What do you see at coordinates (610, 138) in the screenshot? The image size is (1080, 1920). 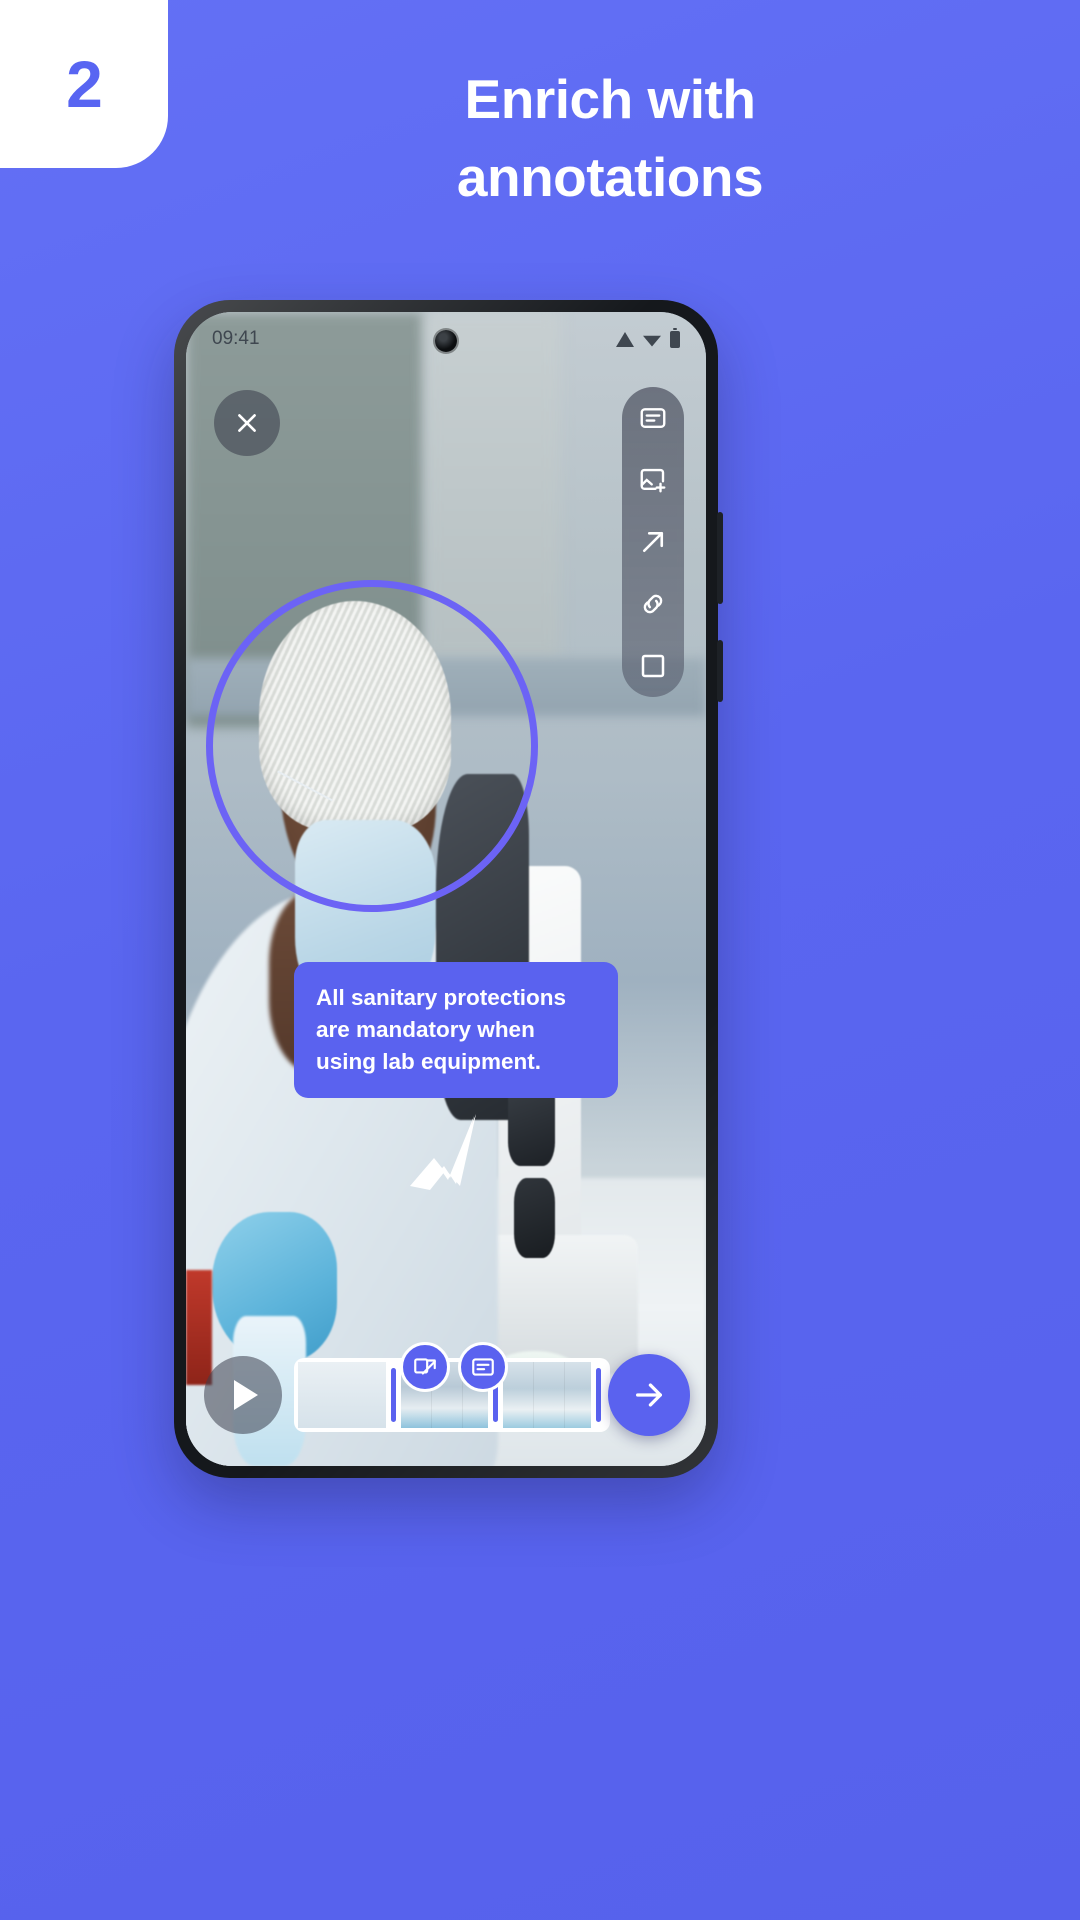 I see `page-title: Enrich with annotations` at bounding box center [610, 138].